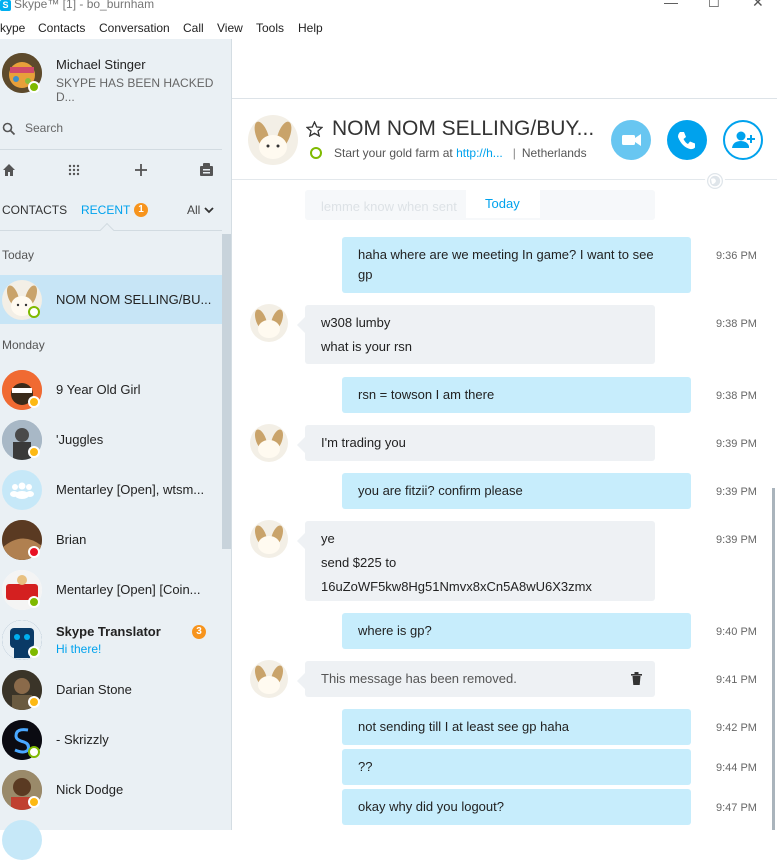  I want to click on audio-call-button, so click(687, 140).